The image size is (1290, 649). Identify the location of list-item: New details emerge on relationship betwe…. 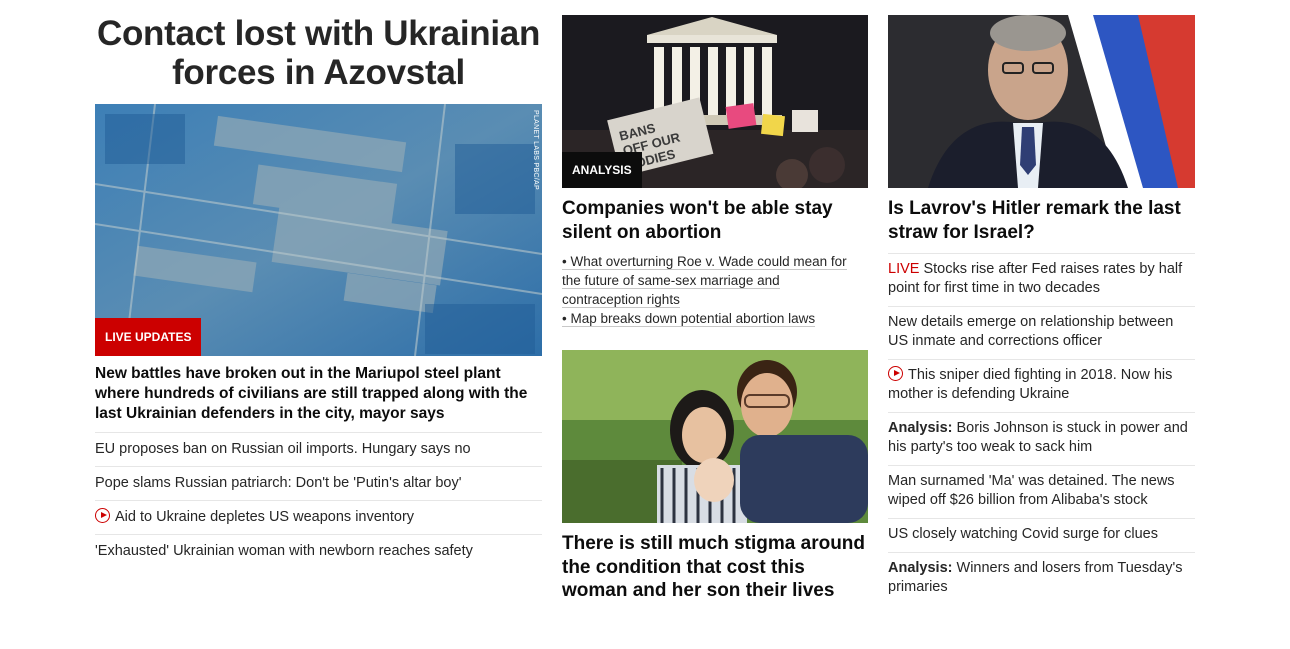
(1041, 332).